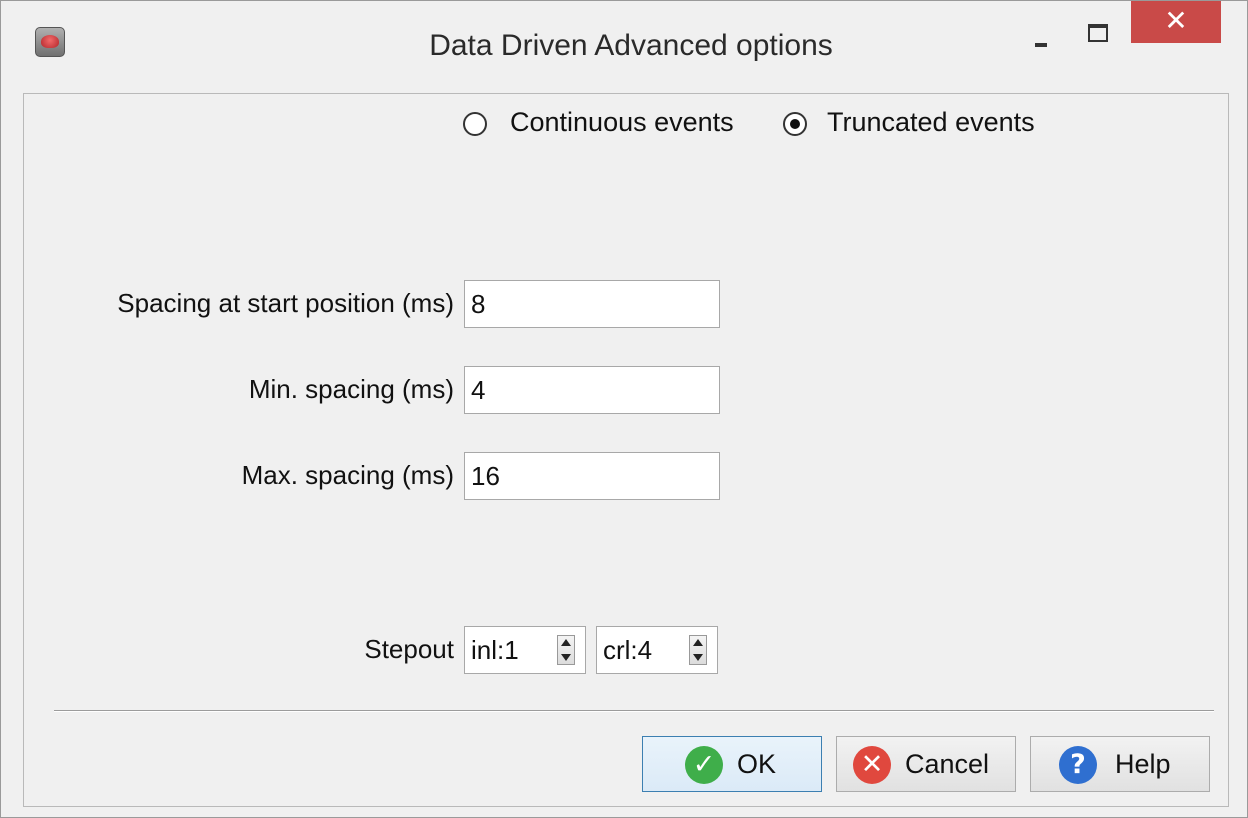  Describe the element at coordinates (704, 765) in the screenshot. I see `check-icon: ✓` at that location.